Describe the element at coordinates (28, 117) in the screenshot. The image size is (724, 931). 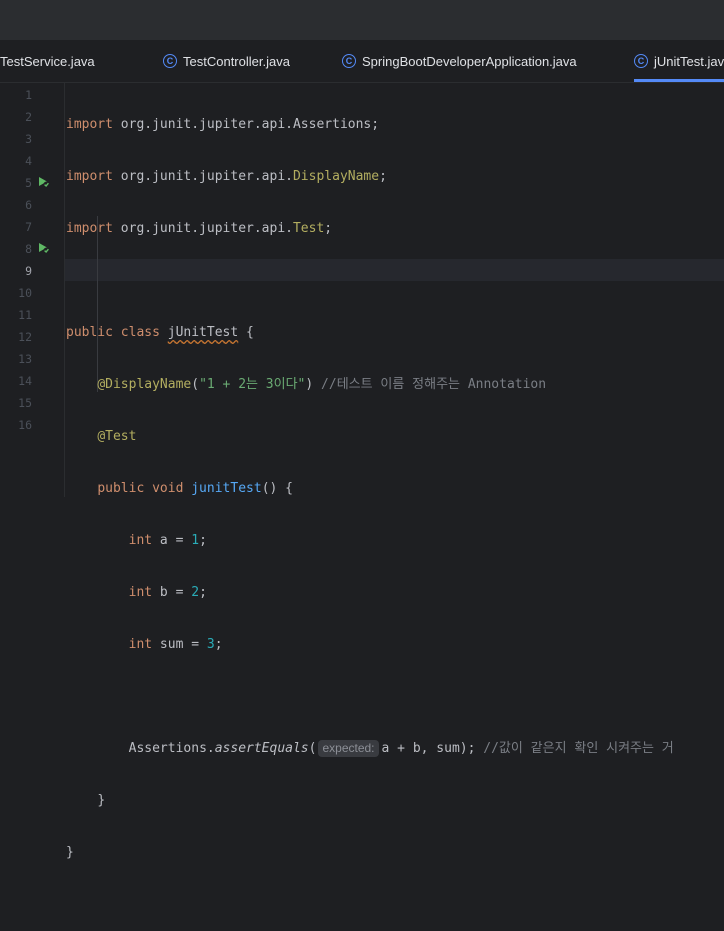
I see `line-number: 2` at that location.